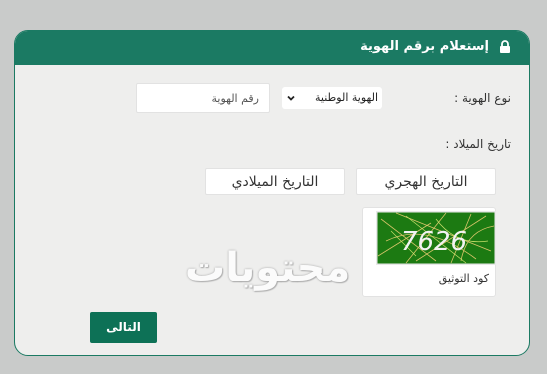  I want to click on captcha-label: كود التوثيق, so click(463, 278).